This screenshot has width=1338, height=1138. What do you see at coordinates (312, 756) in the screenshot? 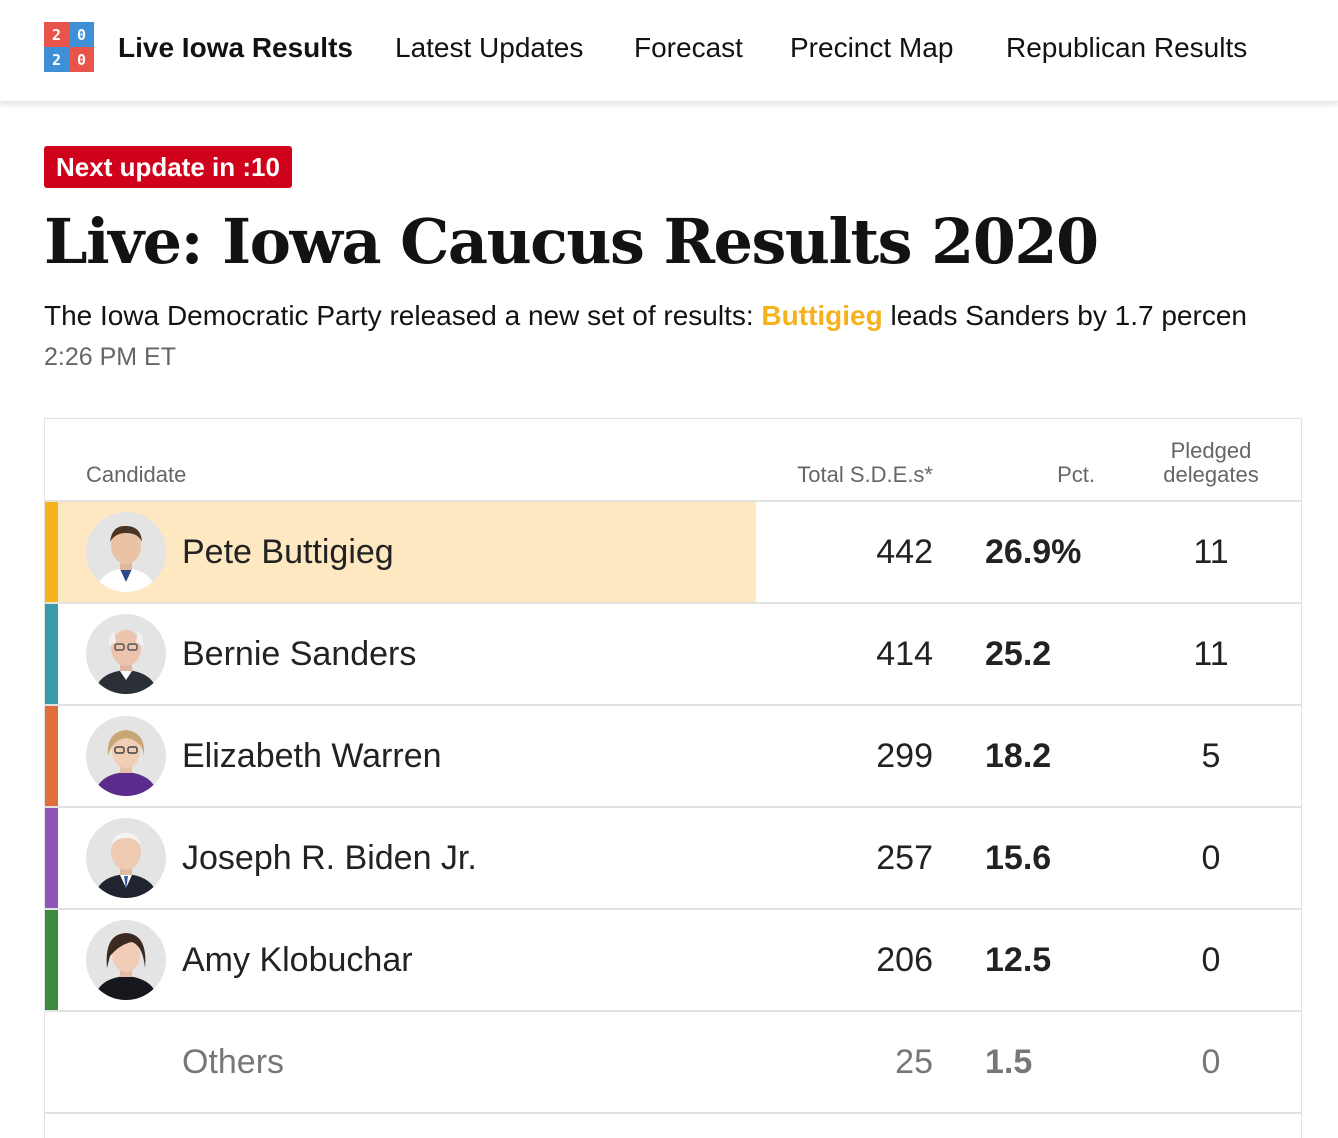
I see `candidate-name: Elizabeth Warren` at bounding box center [312, 756].